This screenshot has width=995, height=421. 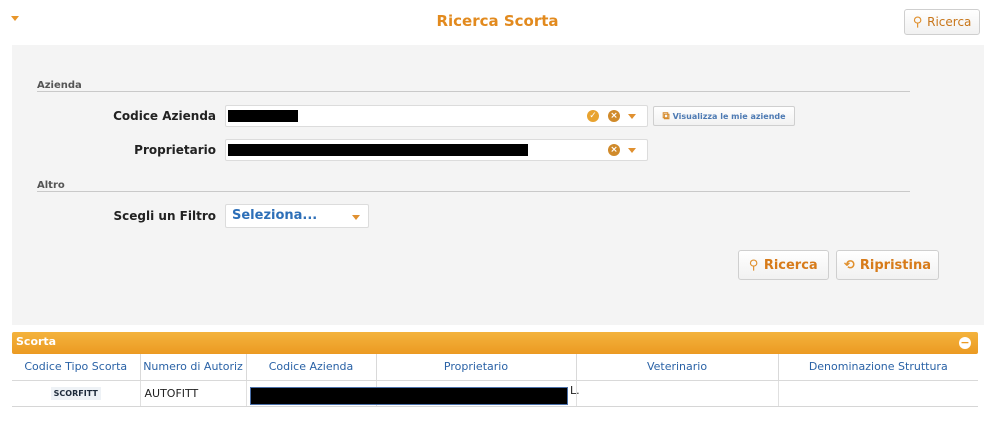 I want to click on section-company-rule, so click(x=473, y=91).